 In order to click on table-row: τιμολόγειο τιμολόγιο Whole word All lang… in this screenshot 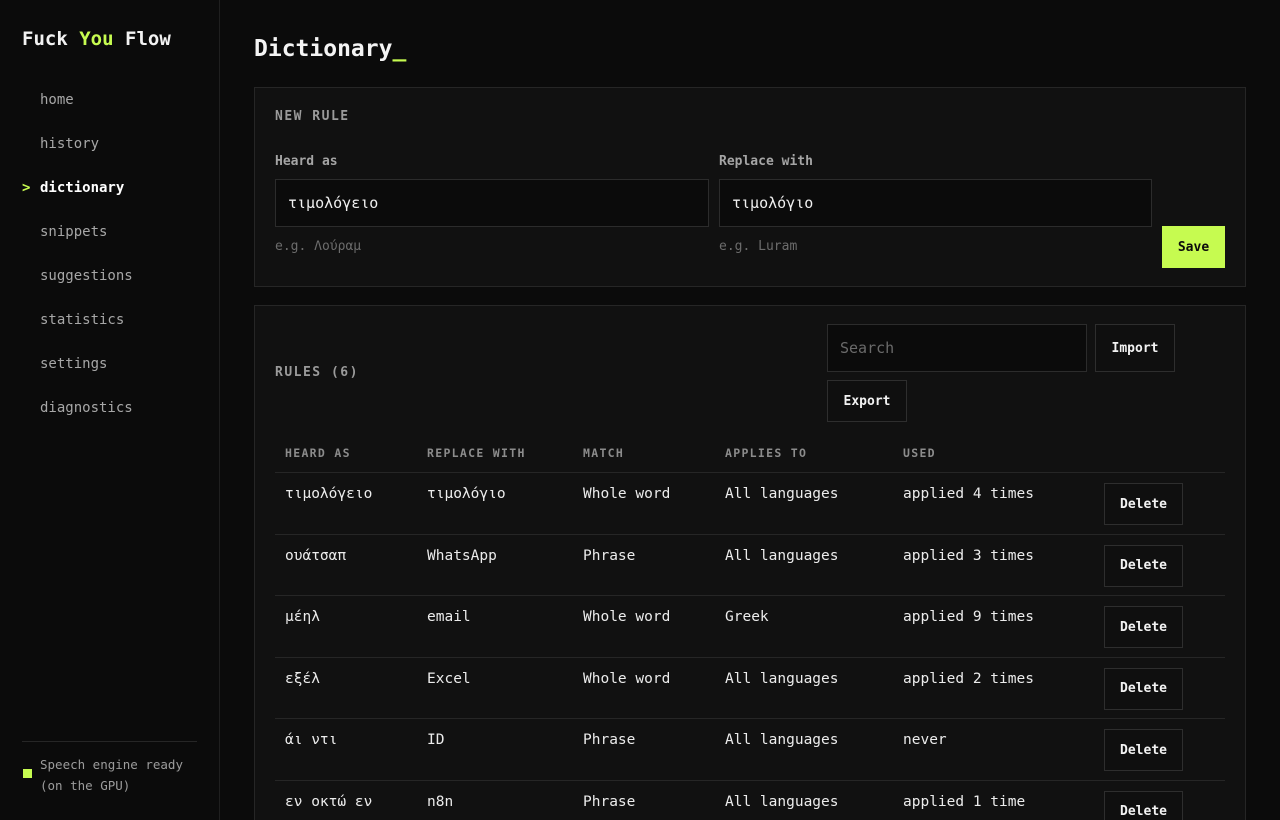, I will do `click(750, 504)`.